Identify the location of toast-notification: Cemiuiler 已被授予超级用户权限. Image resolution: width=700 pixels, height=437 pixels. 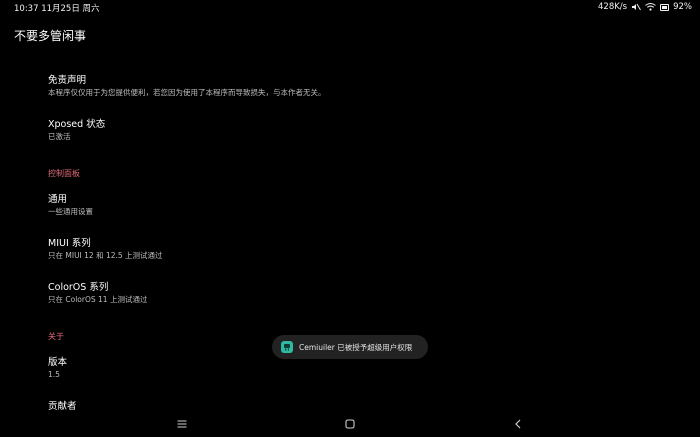
(350, 347).